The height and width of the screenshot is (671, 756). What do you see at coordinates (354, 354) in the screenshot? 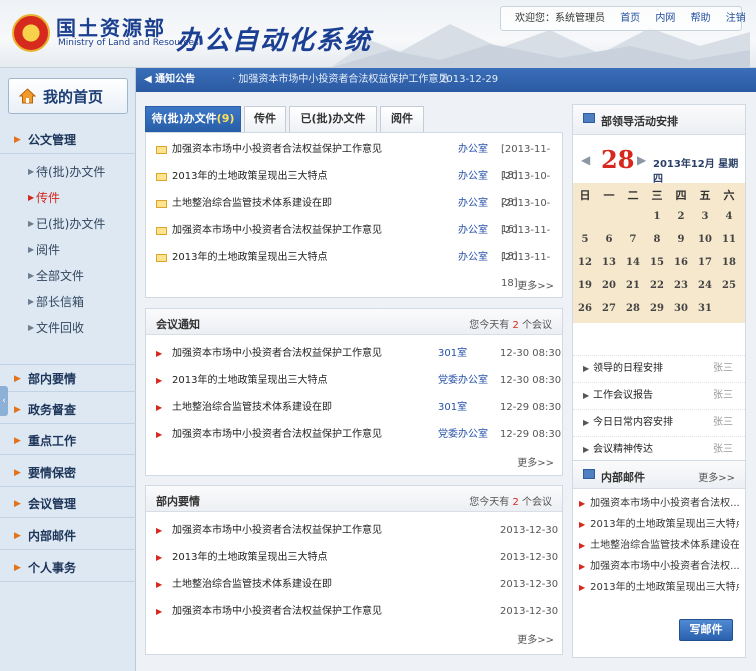
I see `list-item: ▶ 加强资本市场中小投资者合法权益保护工作意见 301室 12-30 08:30` at bounding box center [354, 354].